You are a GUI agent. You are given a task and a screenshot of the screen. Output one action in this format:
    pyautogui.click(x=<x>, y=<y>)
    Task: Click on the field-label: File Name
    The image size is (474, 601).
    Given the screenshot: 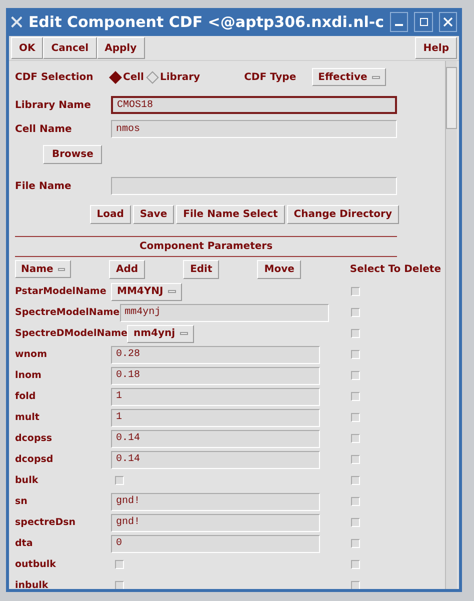 What is the action you would take?
    pyautogui.click(x=43, y=186)
    